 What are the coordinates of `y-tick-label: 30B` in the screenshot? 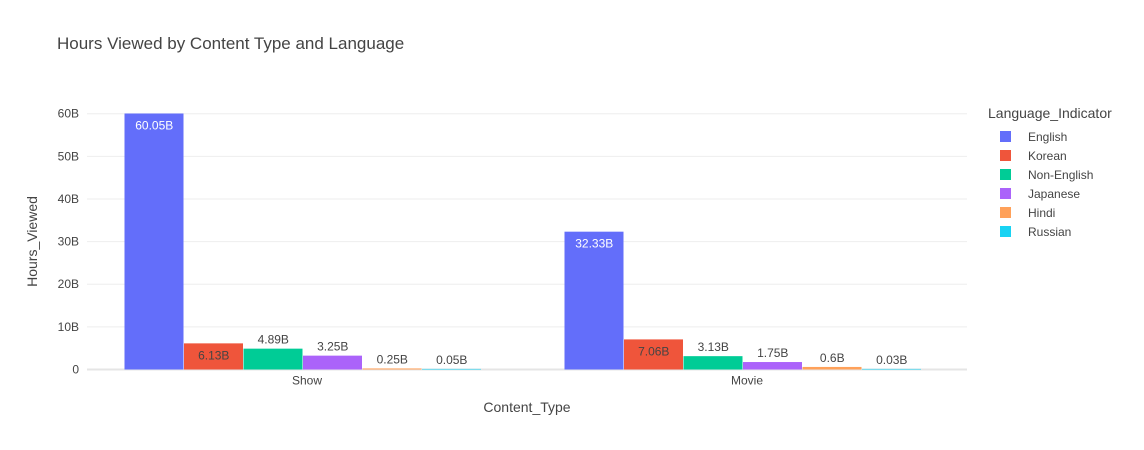 It's located at (68, 242).